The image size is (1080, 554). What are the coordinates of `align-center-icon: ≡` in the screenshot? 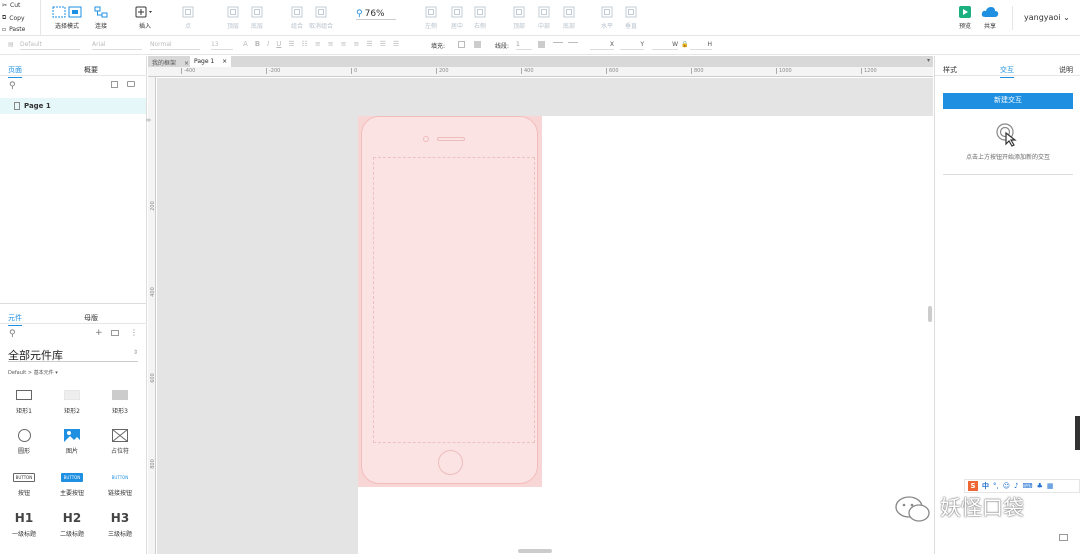 It's located at (331, 44).